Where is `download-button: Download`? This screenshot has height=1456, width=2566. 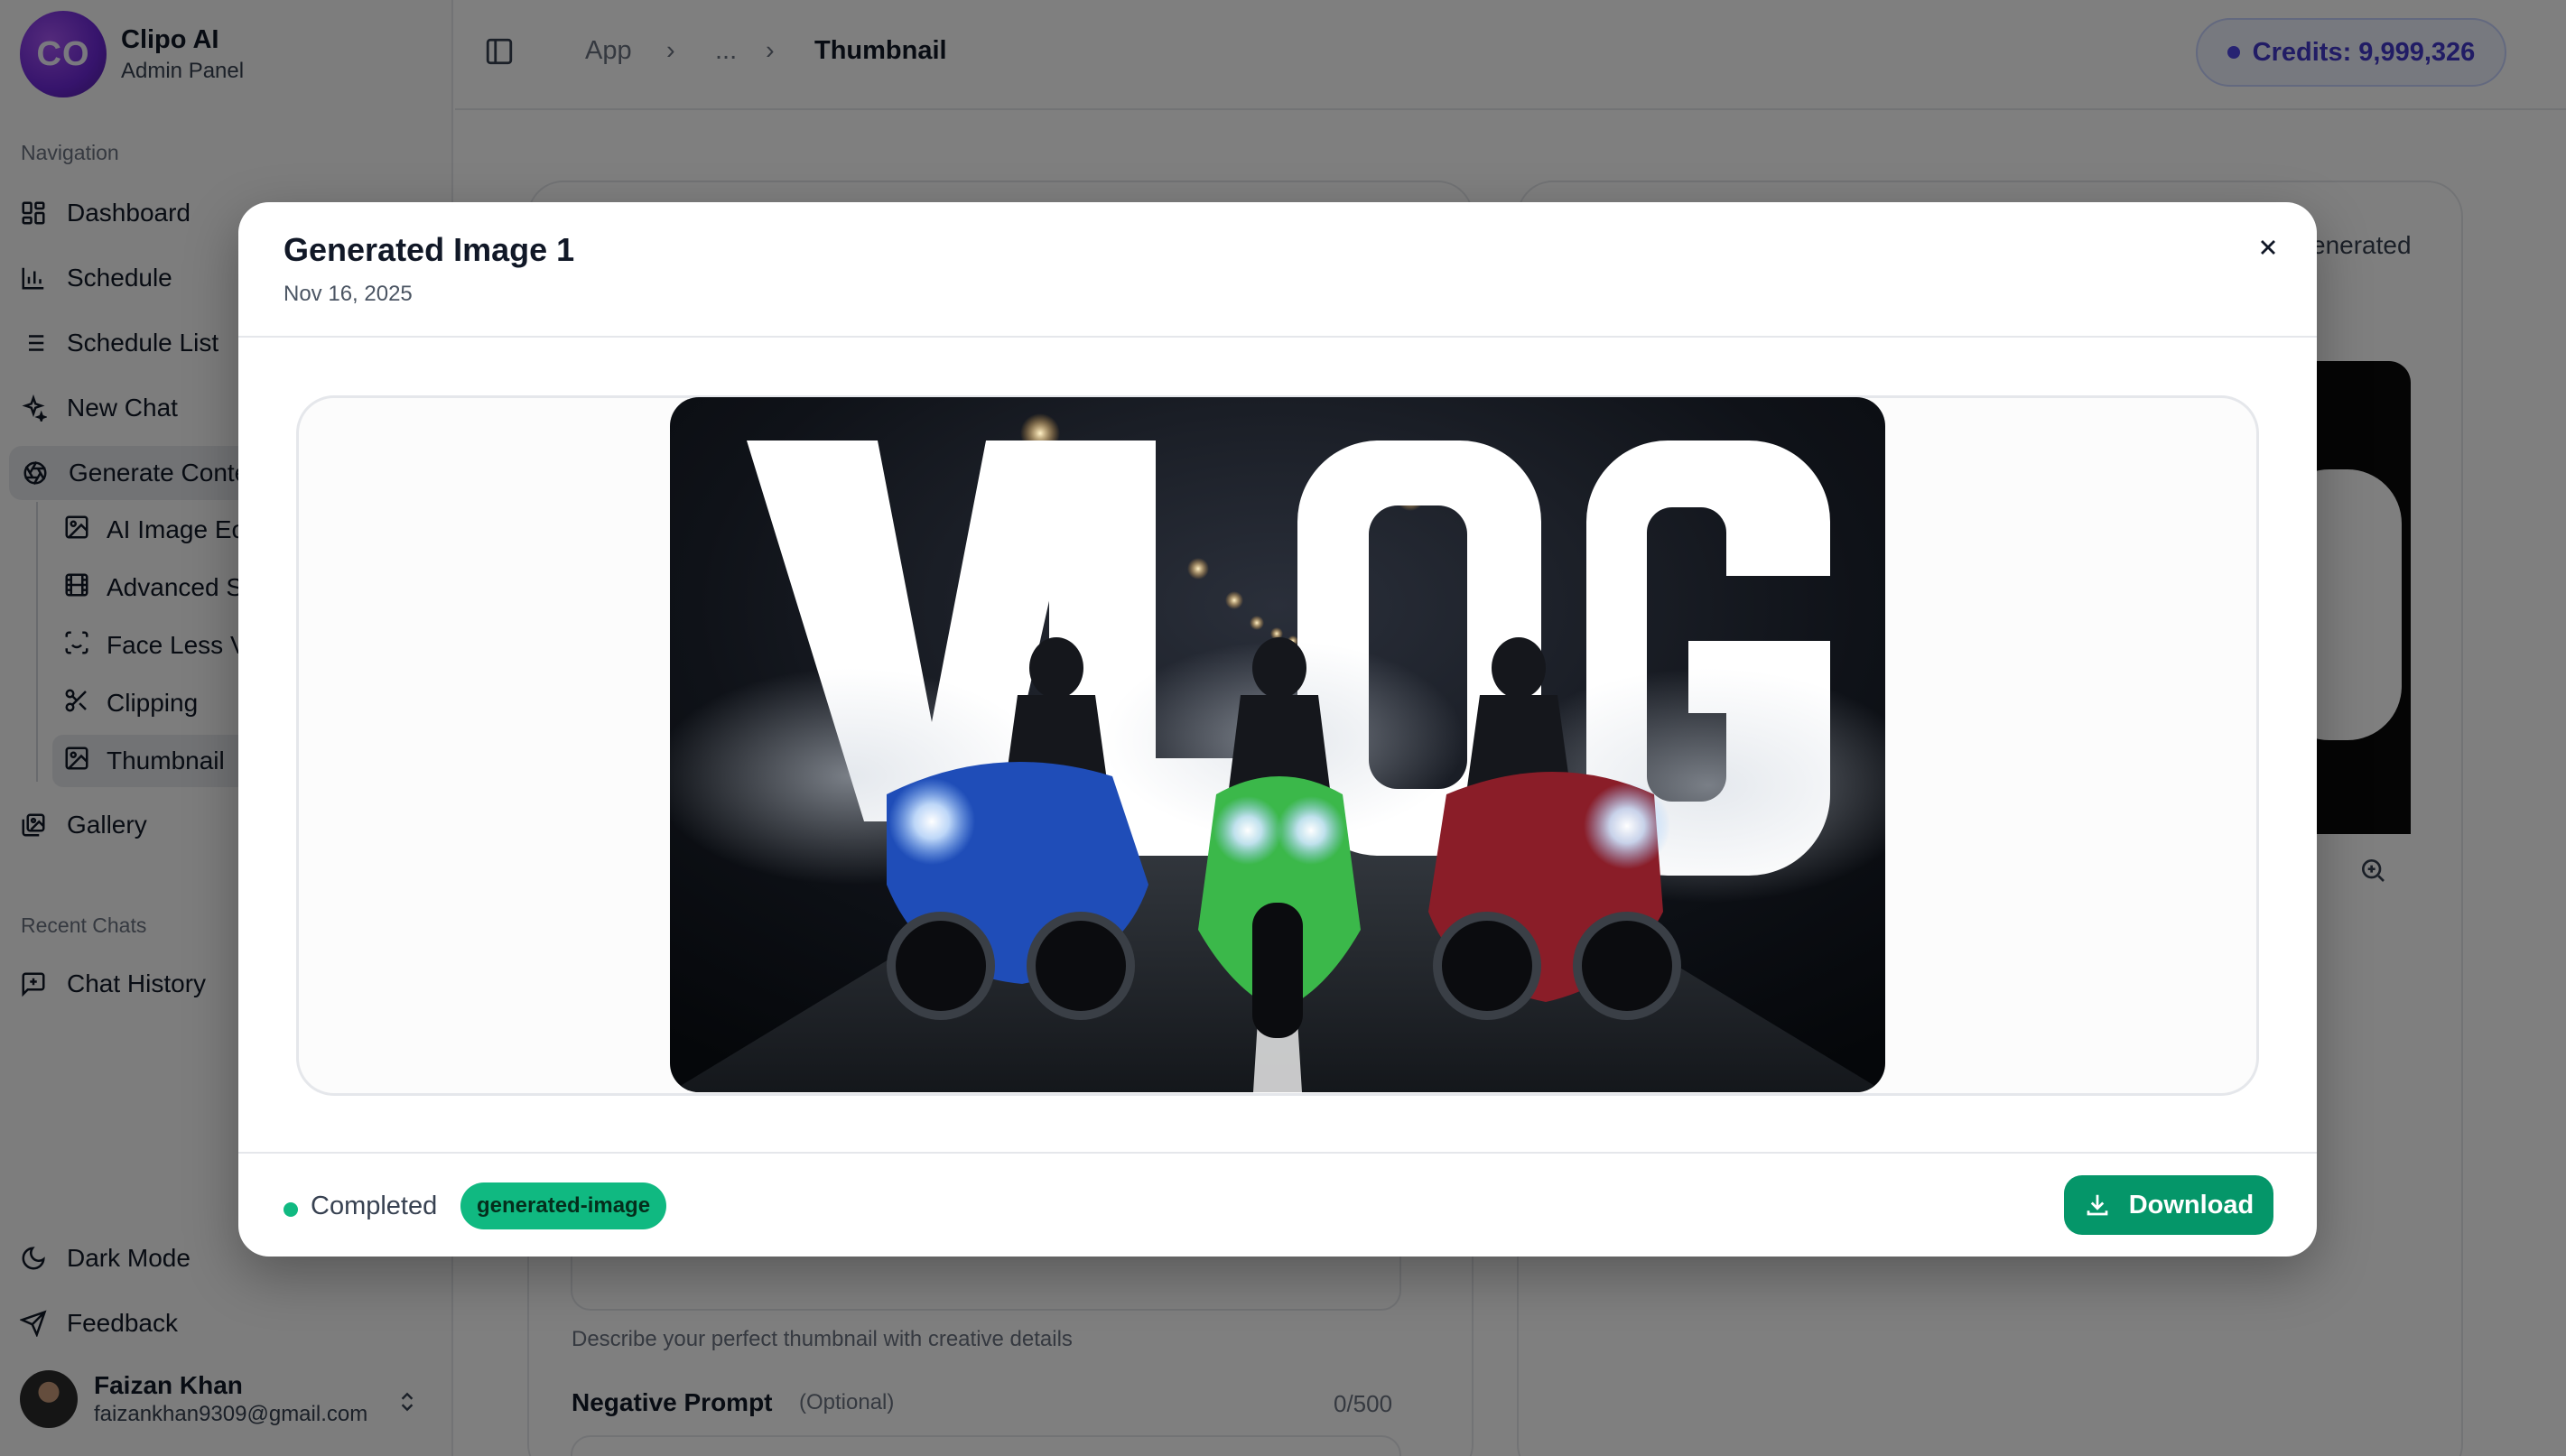
download-button: Download is located at coordinates (2168, 1205).